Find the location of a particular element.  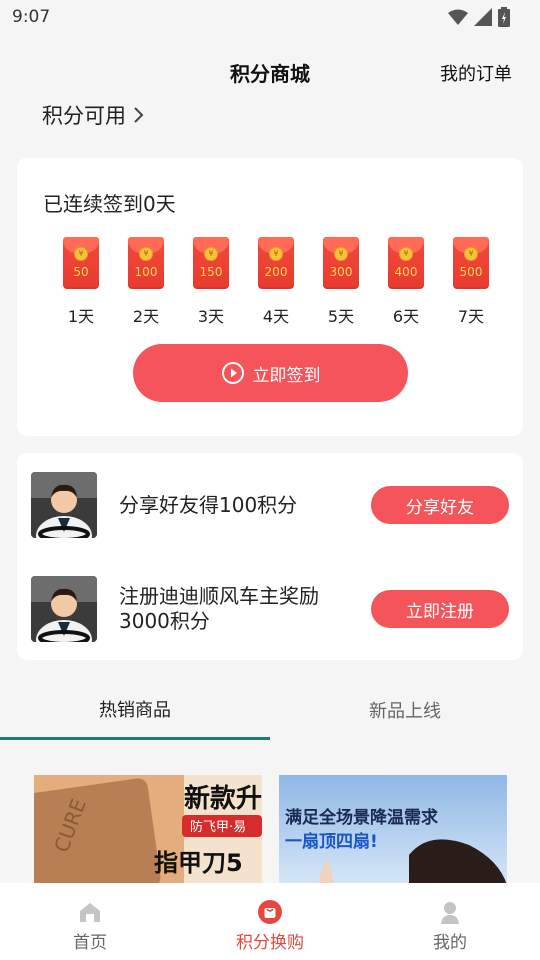

signin-now-label: 立即签到 is located at coordinates (286, 375).